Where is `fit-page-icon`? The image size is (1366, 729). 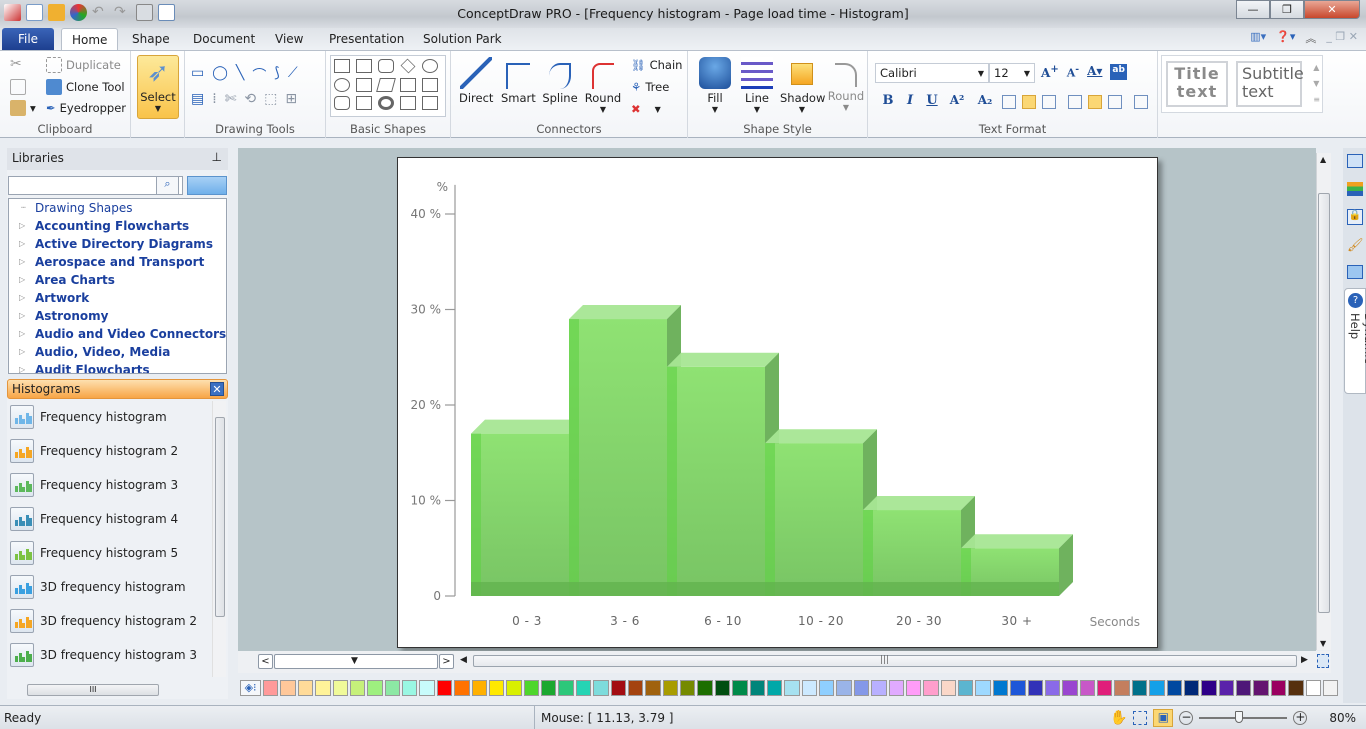
fit-page-icon is located at coordinates (1323, 661).